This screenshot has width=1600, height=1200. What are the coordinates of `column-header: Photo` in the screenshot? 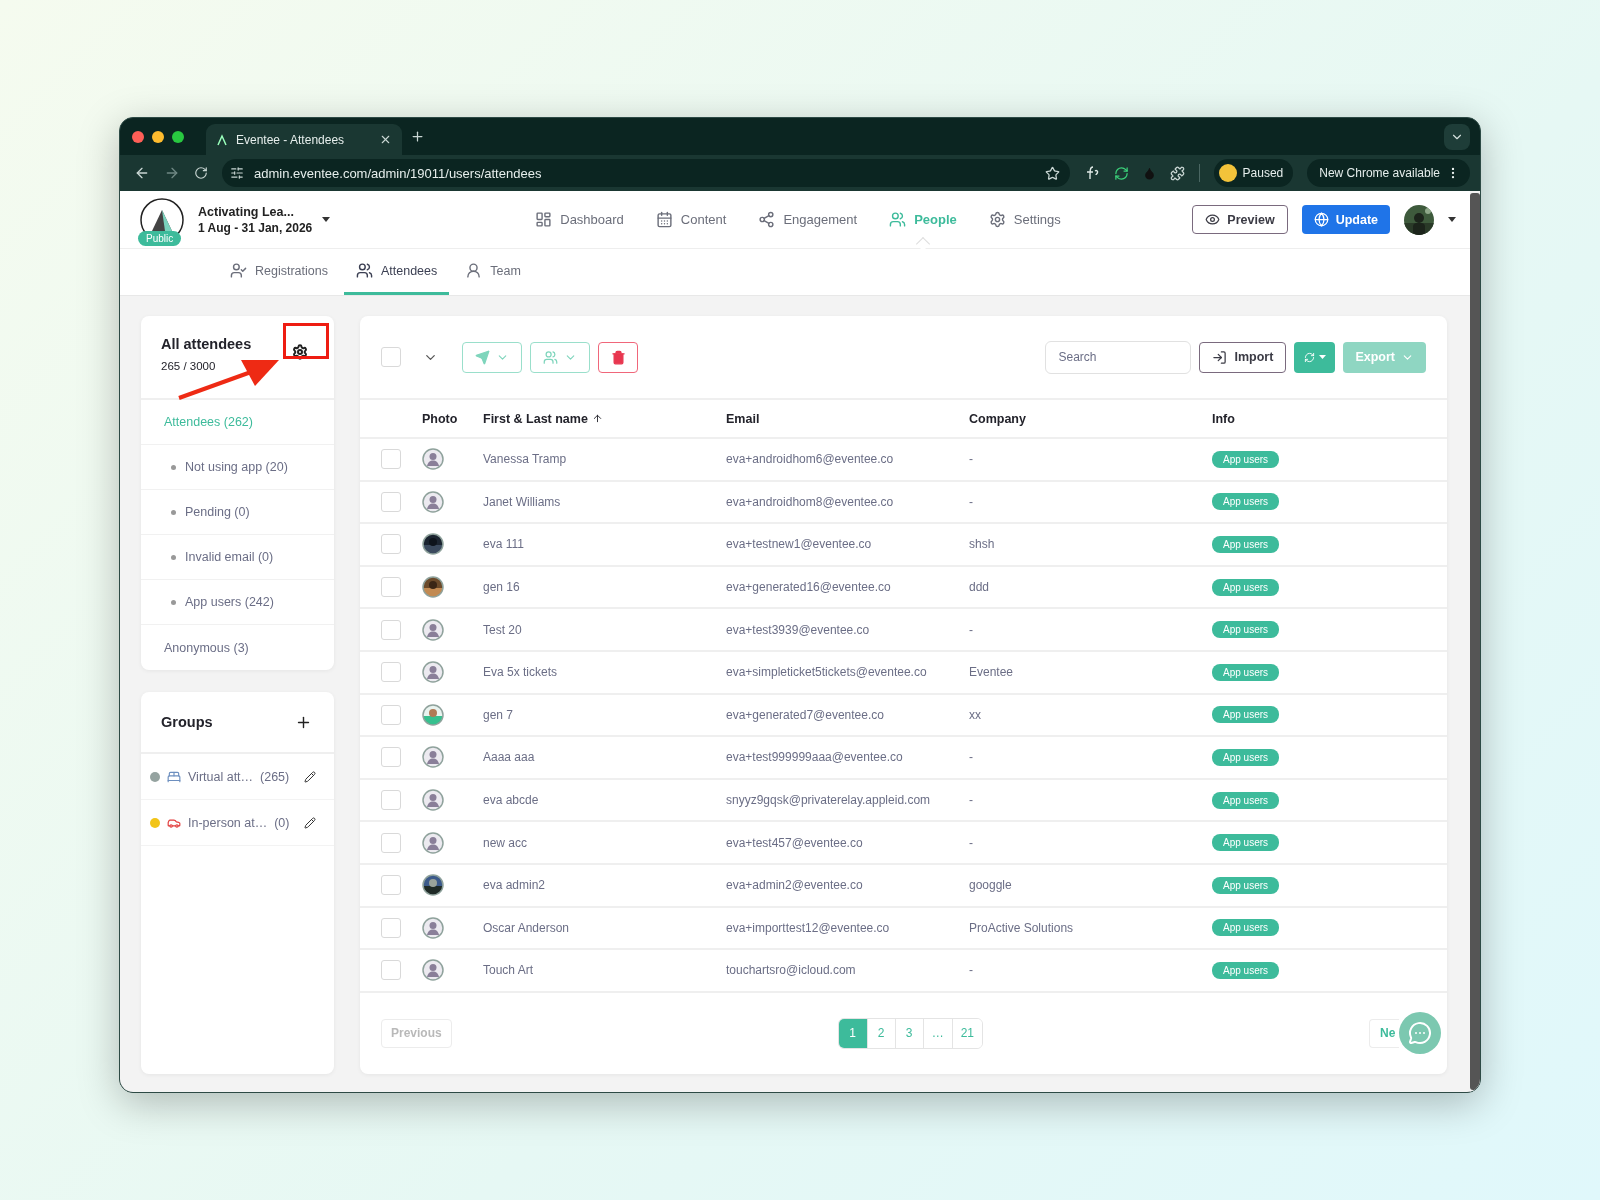 It's located at (440, 418).